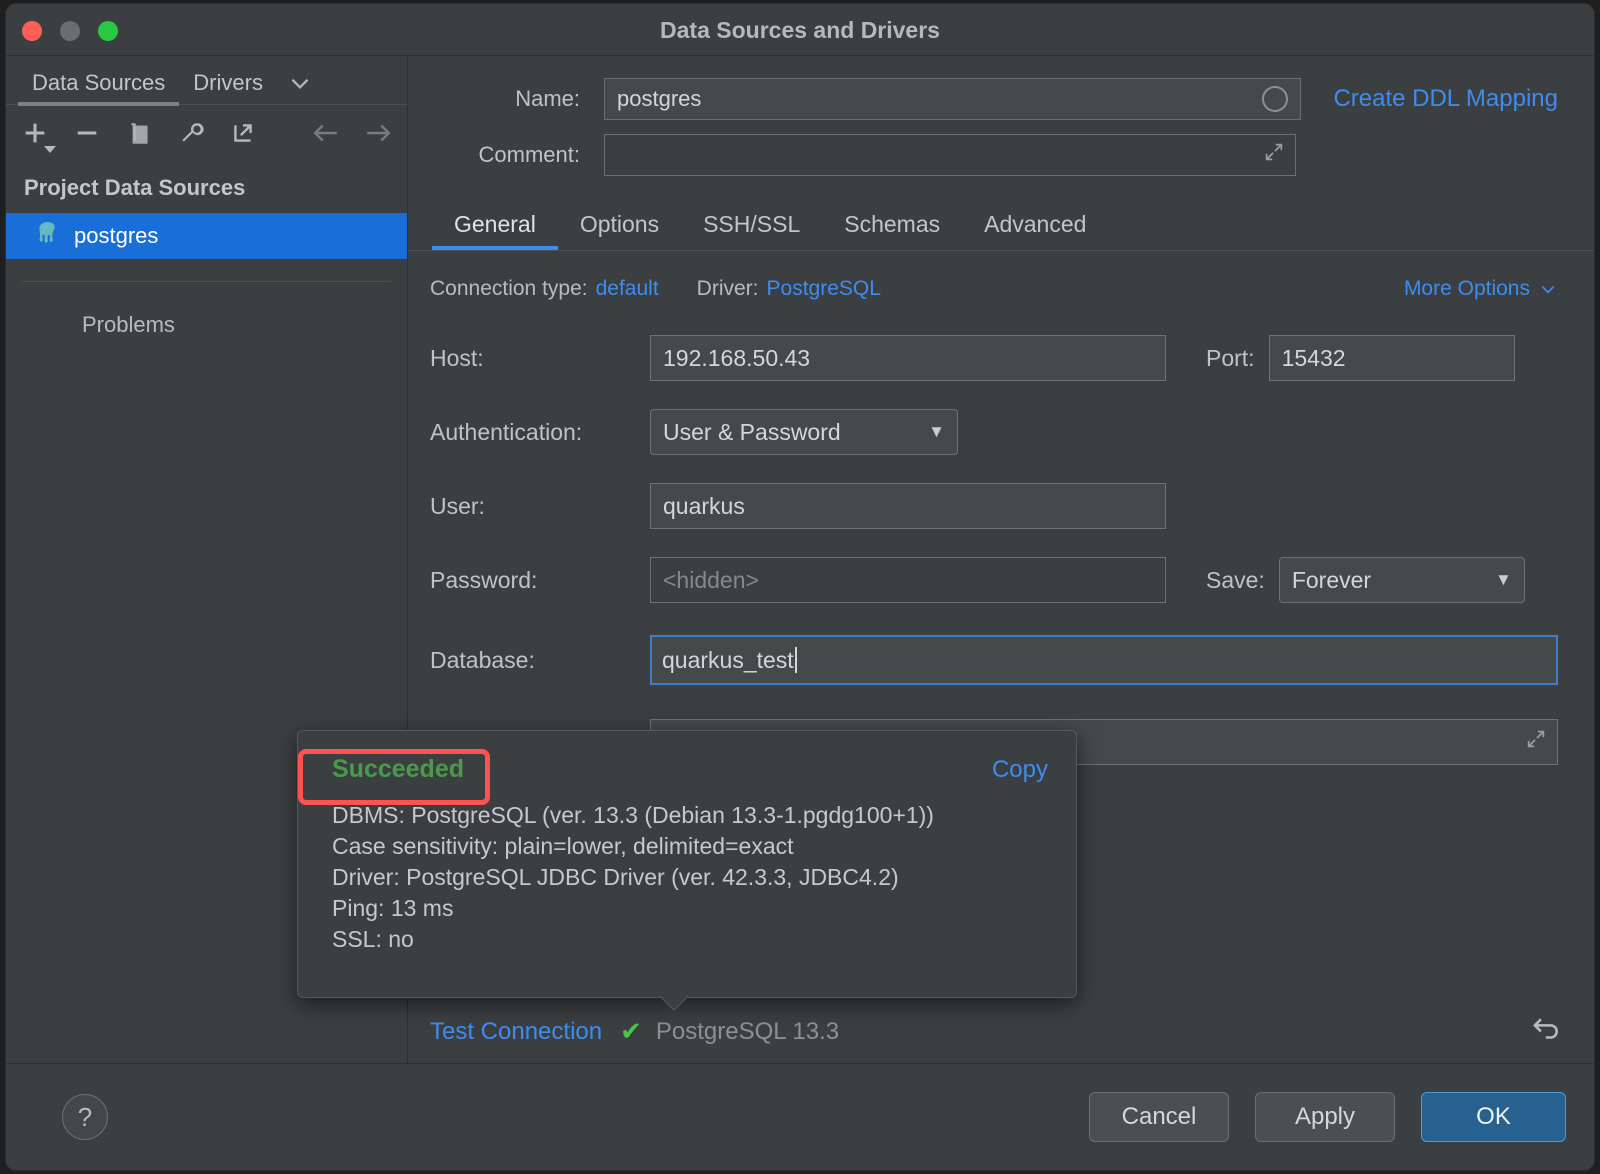 This screenshot has height=1174, width=1600. I want to click on user-input: quarkus, so click(908, 506).